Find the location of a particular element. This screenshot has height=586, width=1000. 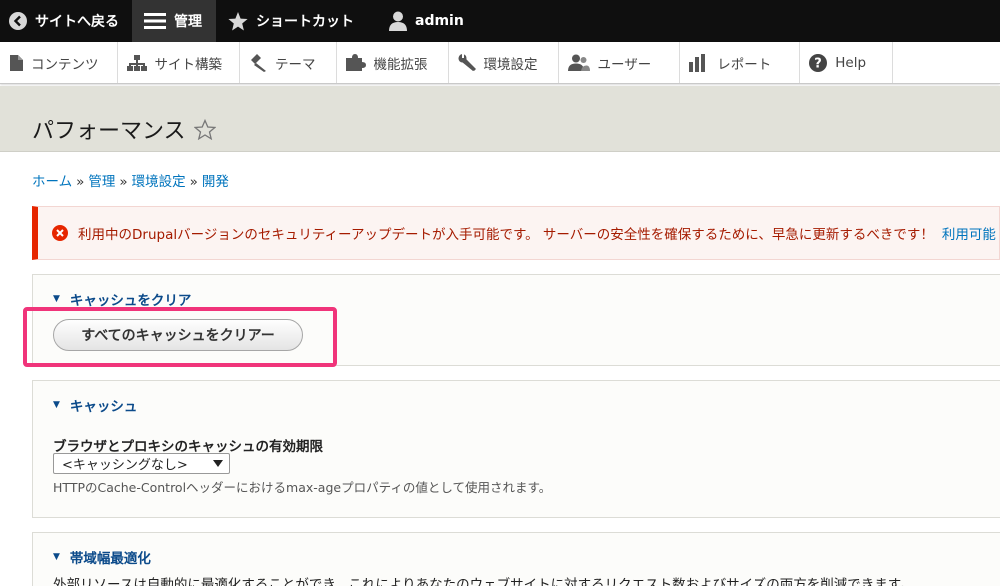

breadcrumb-admin: 管理 is located at coordinates (101, 182).